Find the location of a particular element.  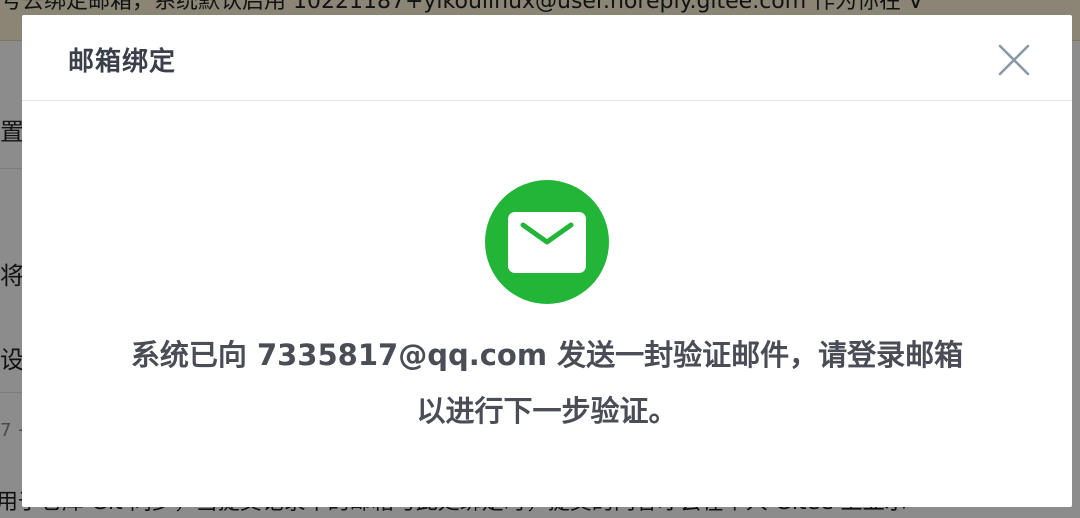

mail-icon is located at coordinates (547, 242).